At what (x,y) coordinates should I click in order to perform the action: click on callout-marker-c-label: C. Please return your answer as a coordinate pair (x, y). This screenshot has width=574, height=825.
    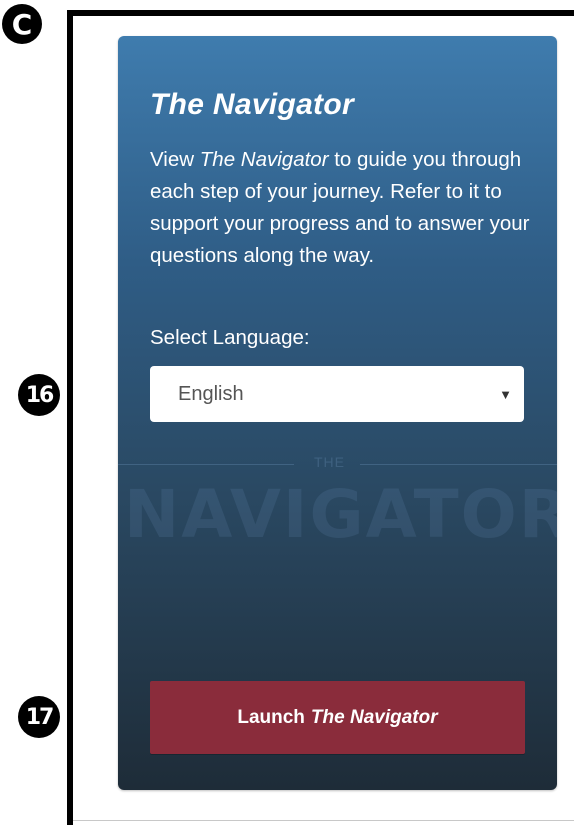
    Looking at the image, I should click on (22, 24).